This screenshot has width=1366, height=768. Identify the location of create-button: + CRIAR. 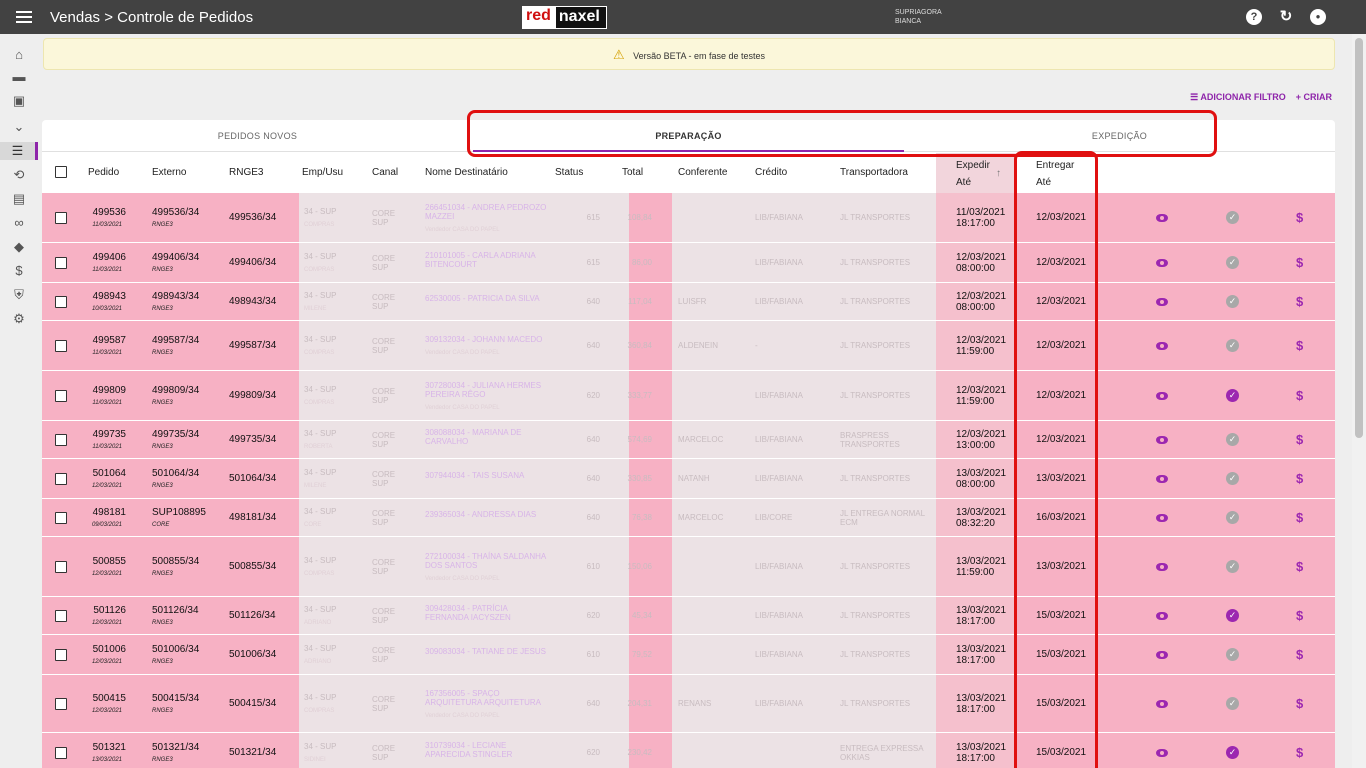
(1314, 97).